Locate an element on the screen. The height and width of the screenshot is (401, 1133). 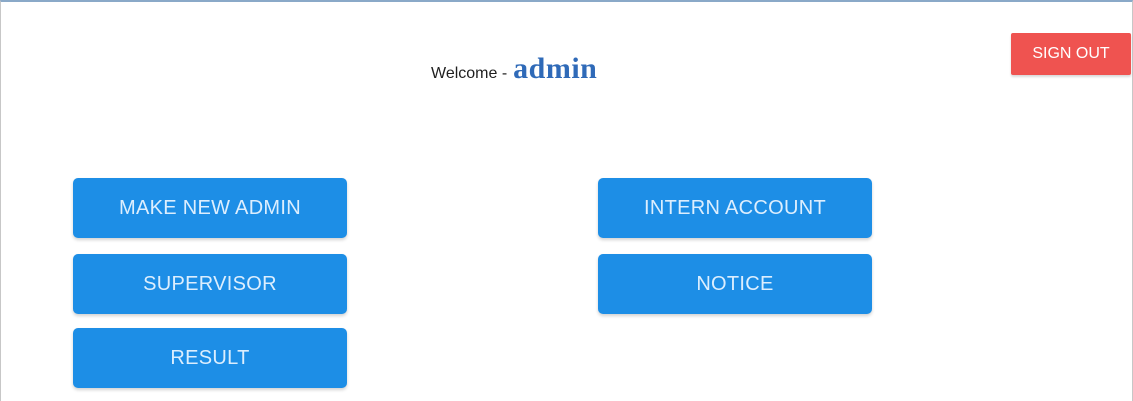
notice-button: NOTICE is located at coordinates (735, 284).